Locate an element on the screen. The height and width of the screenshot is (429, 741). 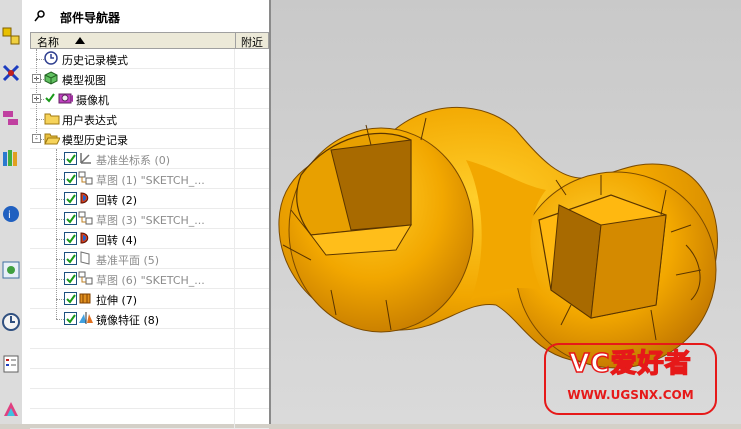
column-header: 名称 附近 is located at coordinates (149, 40).